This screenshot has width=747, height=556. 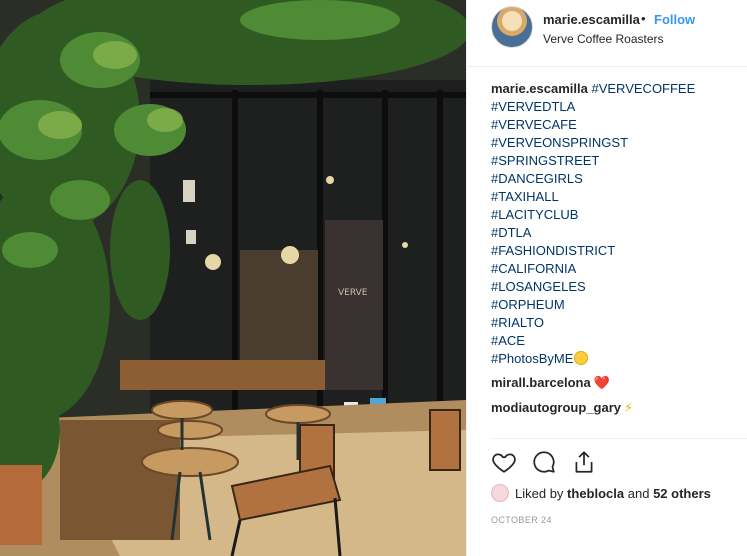 What do you see at coordinates (593, 251) in the screenshot?
I see `hashtag-link: #FASHIONDISTRICT` at bounding box center [593, 251].